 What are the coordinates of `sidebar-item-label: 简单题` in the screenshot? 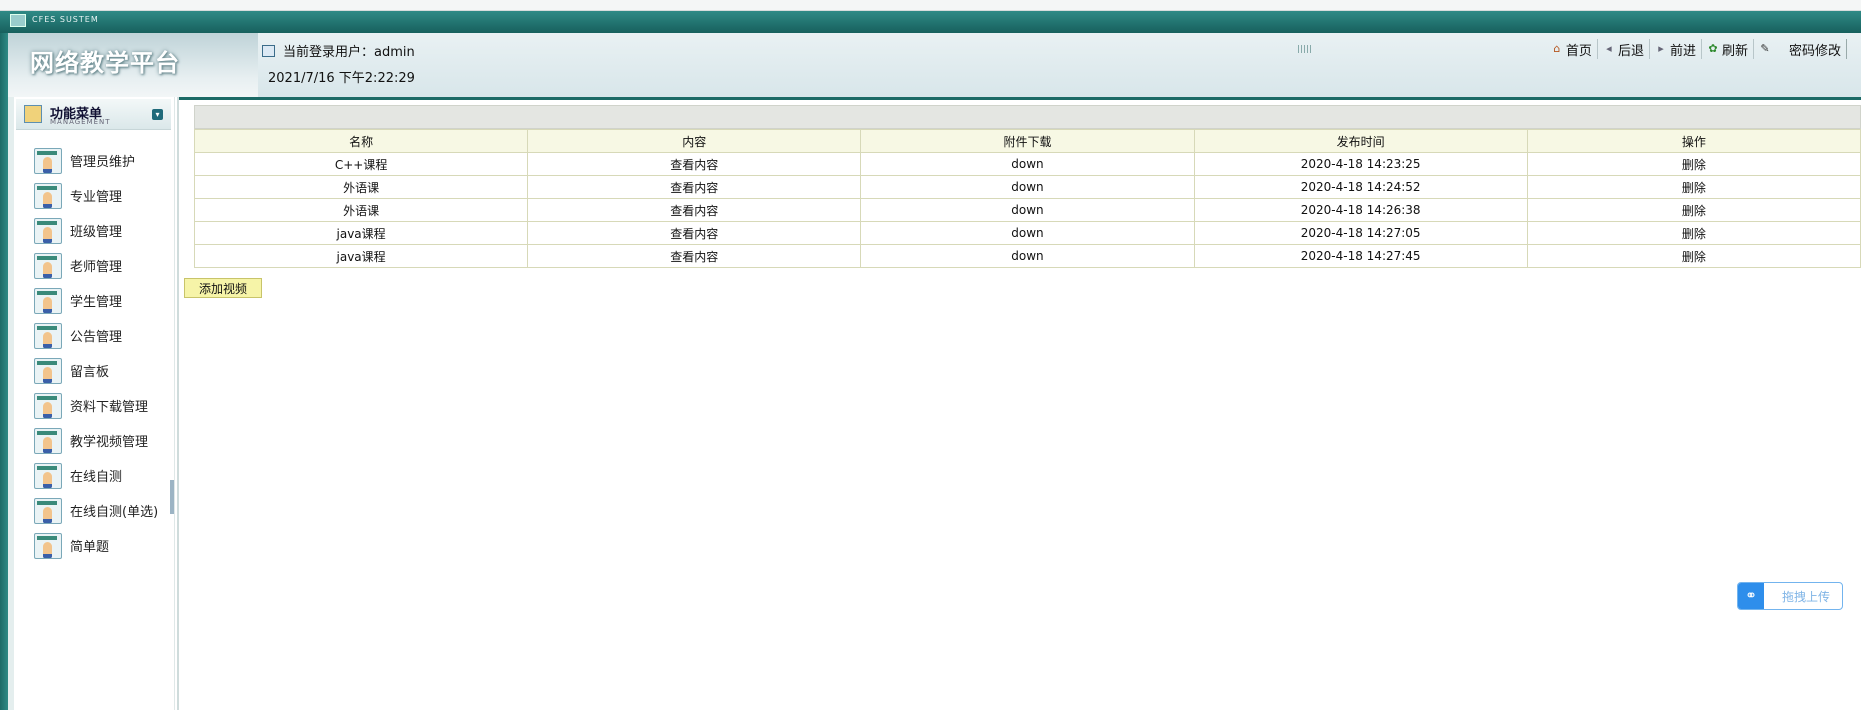 It's located at (90, 547).